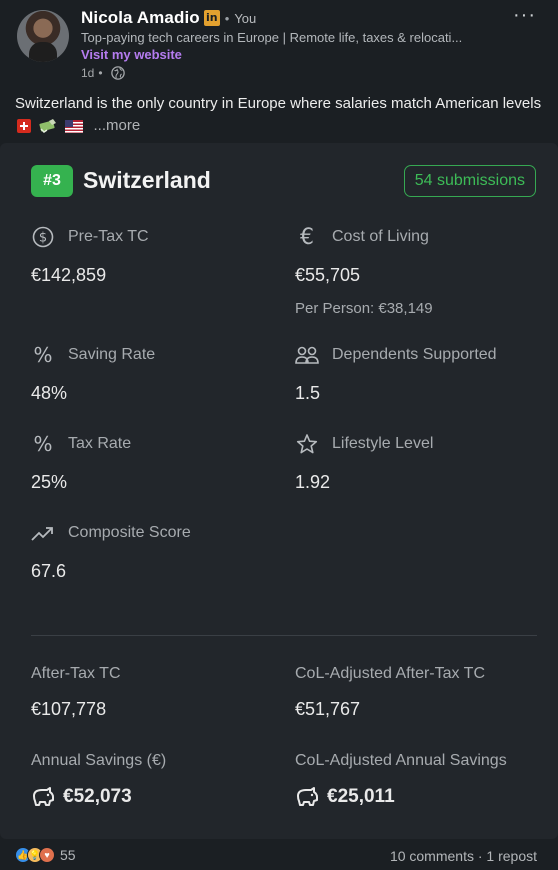  What do you see at coordinates (307, 355) in the screenshot?
I see `people-icon` at bounding box center [307, 355].